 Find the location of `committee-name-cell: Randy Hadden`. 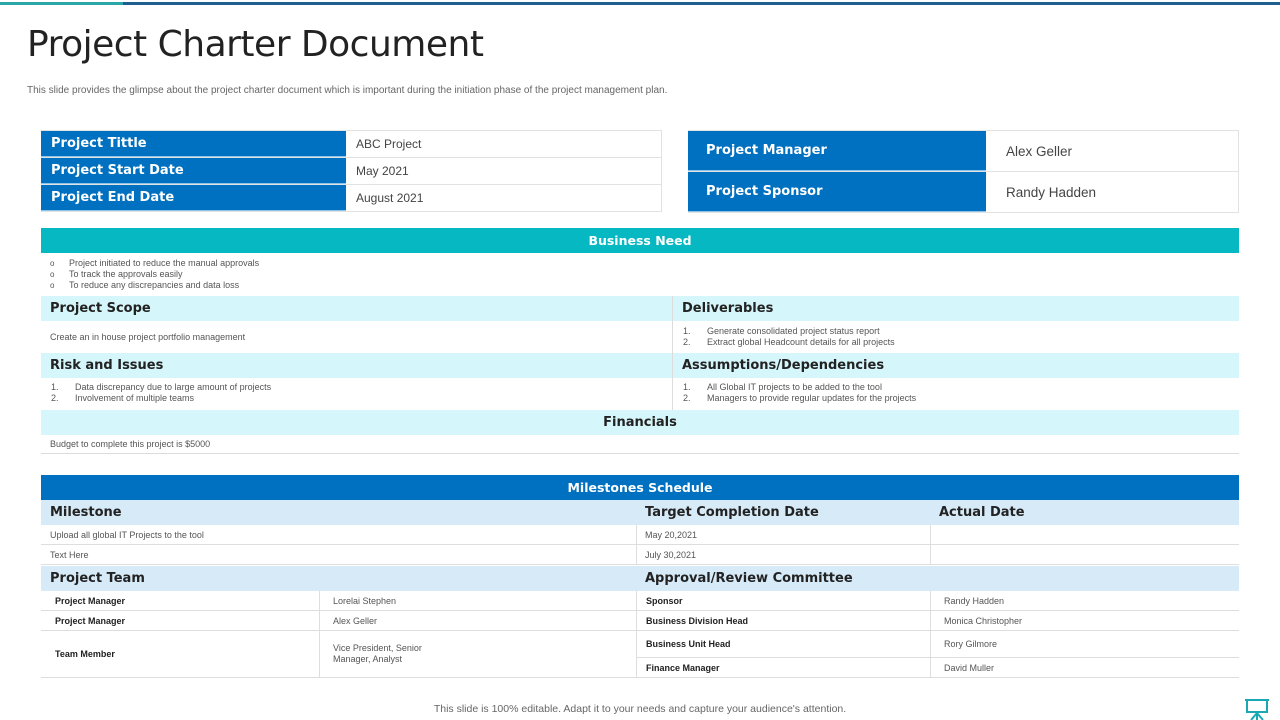

committee-name-cell: Randy Hadden is located at coordinates (1084, 601).